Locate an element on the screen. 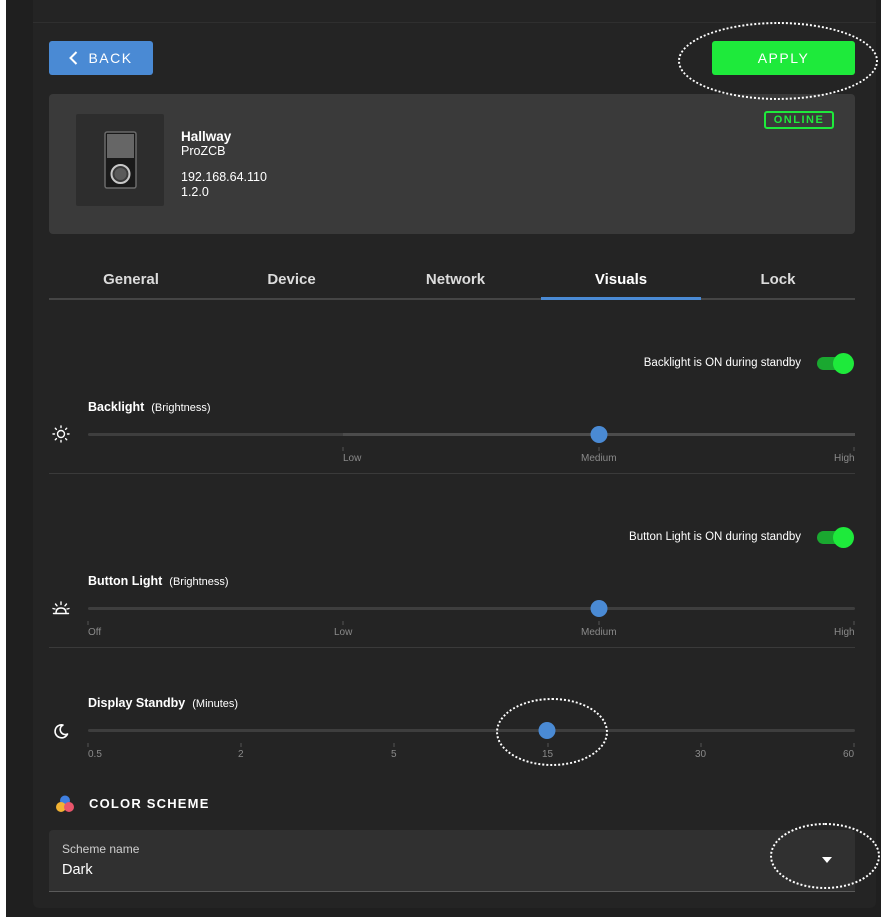 The height and width of the screenshot is (917, 881). palette-icon is located at coordinates (65, 803).